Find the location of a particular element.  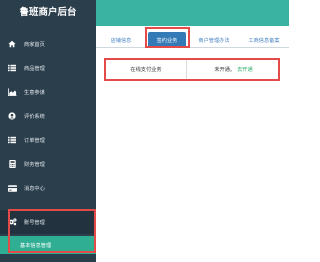

nav-item-reviews: 评价系统 is located at coordinates (48, 116).